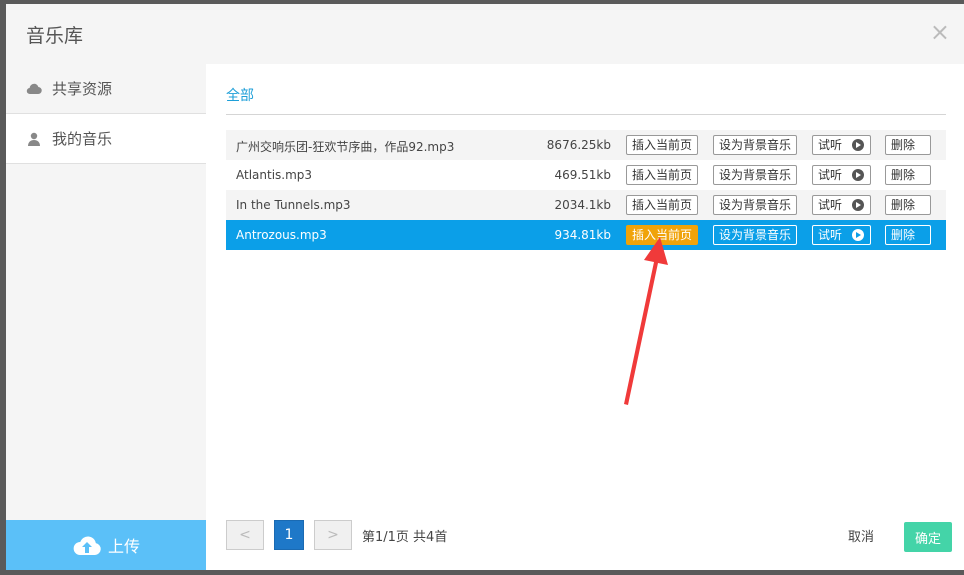 This screenshot has width=964, height=575. What do you see at coordinates (289, 535) in the screenshot?
I see `page-number-button: 1` at bounding box center [289, 535].